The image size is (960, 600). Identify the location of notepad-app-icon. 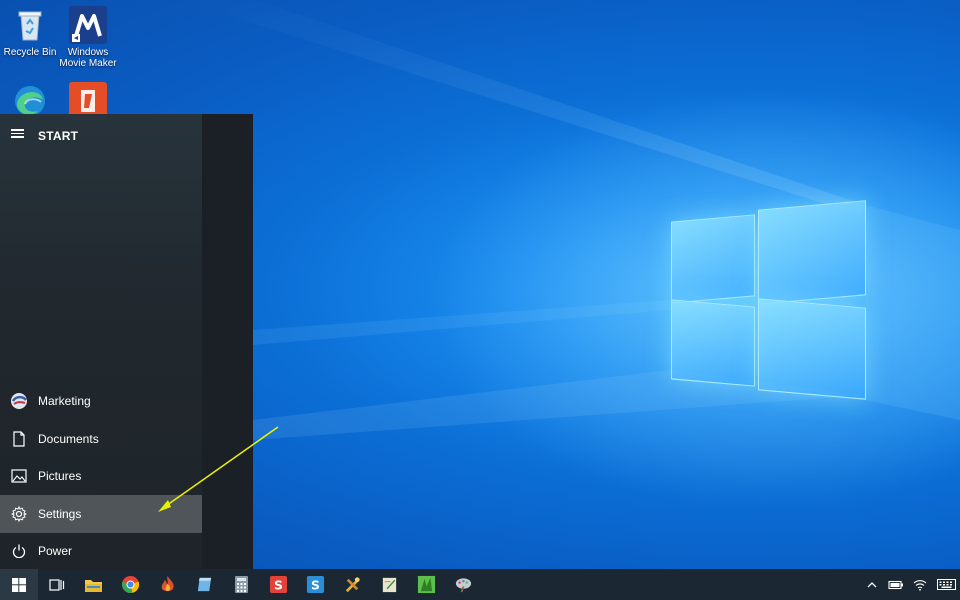
(389, 585).